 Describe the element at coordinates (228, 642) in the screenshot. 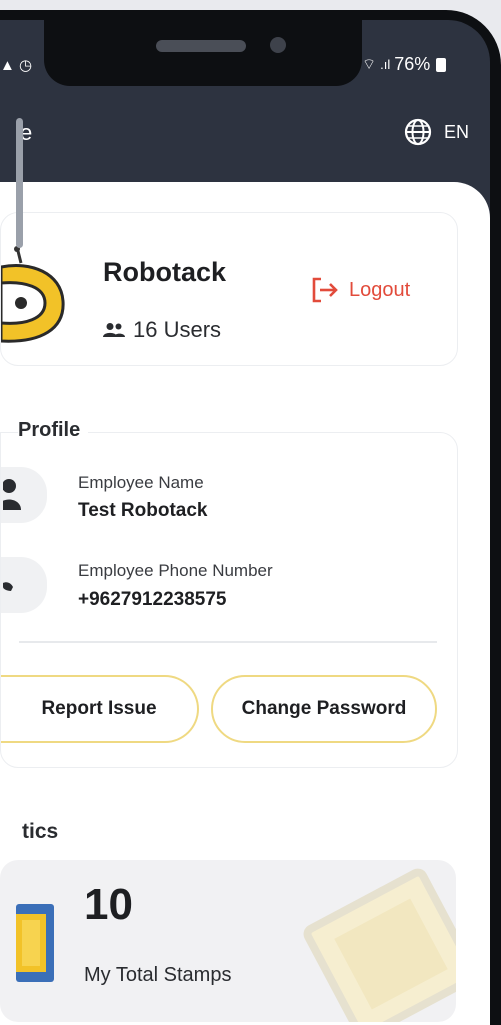

I see `divider` at that location.